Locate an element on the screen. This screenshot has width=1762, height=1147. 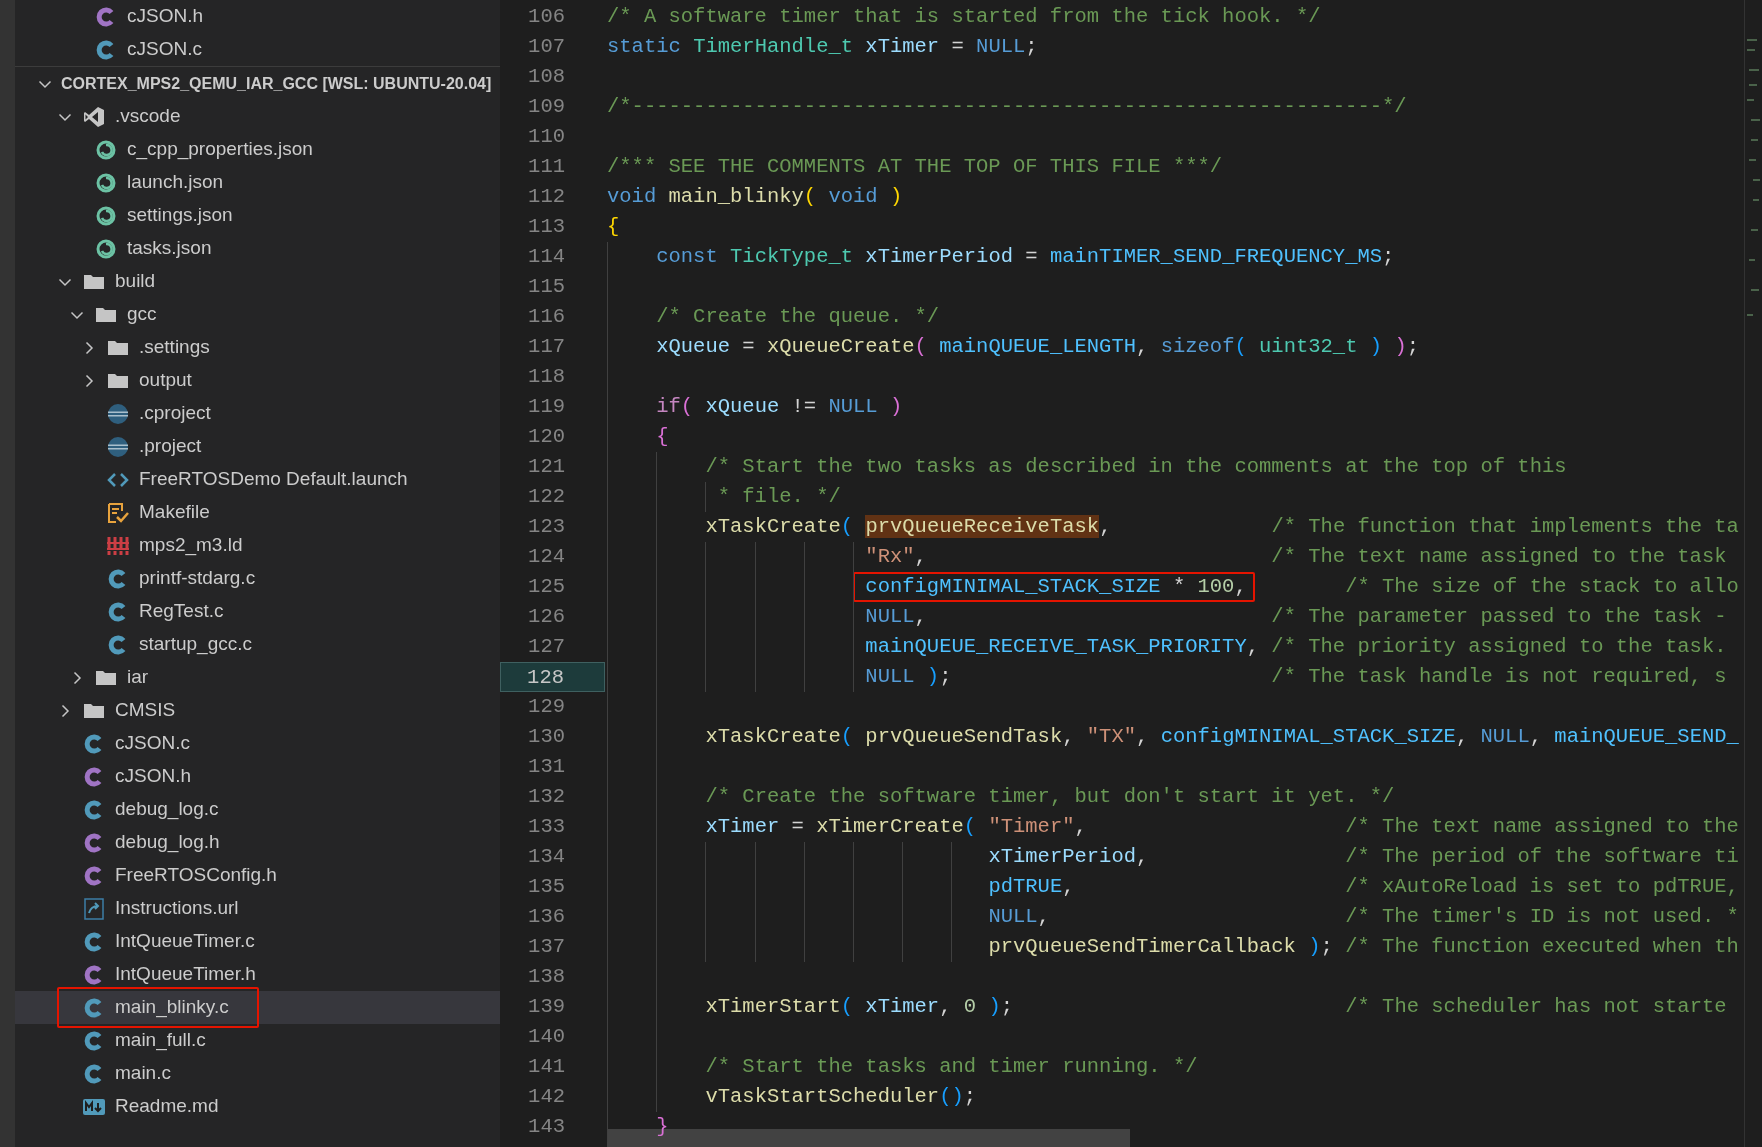
tree-item: launch.json is located at coordinates (257, 182).